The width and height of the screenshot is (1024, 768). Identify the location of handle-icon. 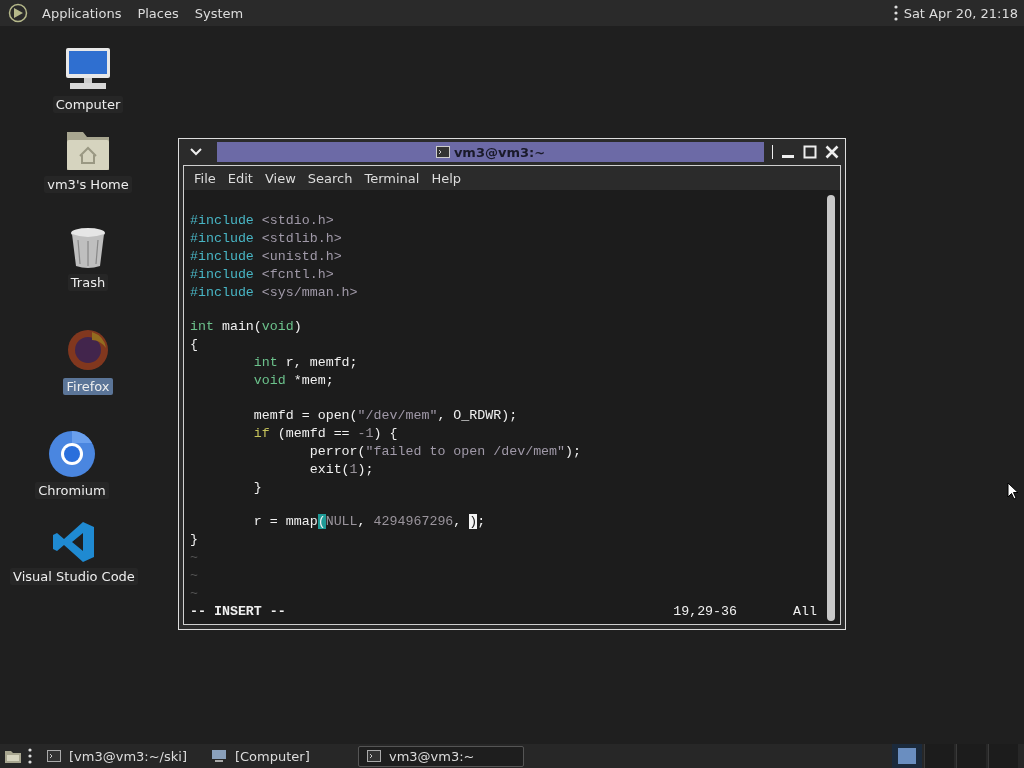
(30, 756).